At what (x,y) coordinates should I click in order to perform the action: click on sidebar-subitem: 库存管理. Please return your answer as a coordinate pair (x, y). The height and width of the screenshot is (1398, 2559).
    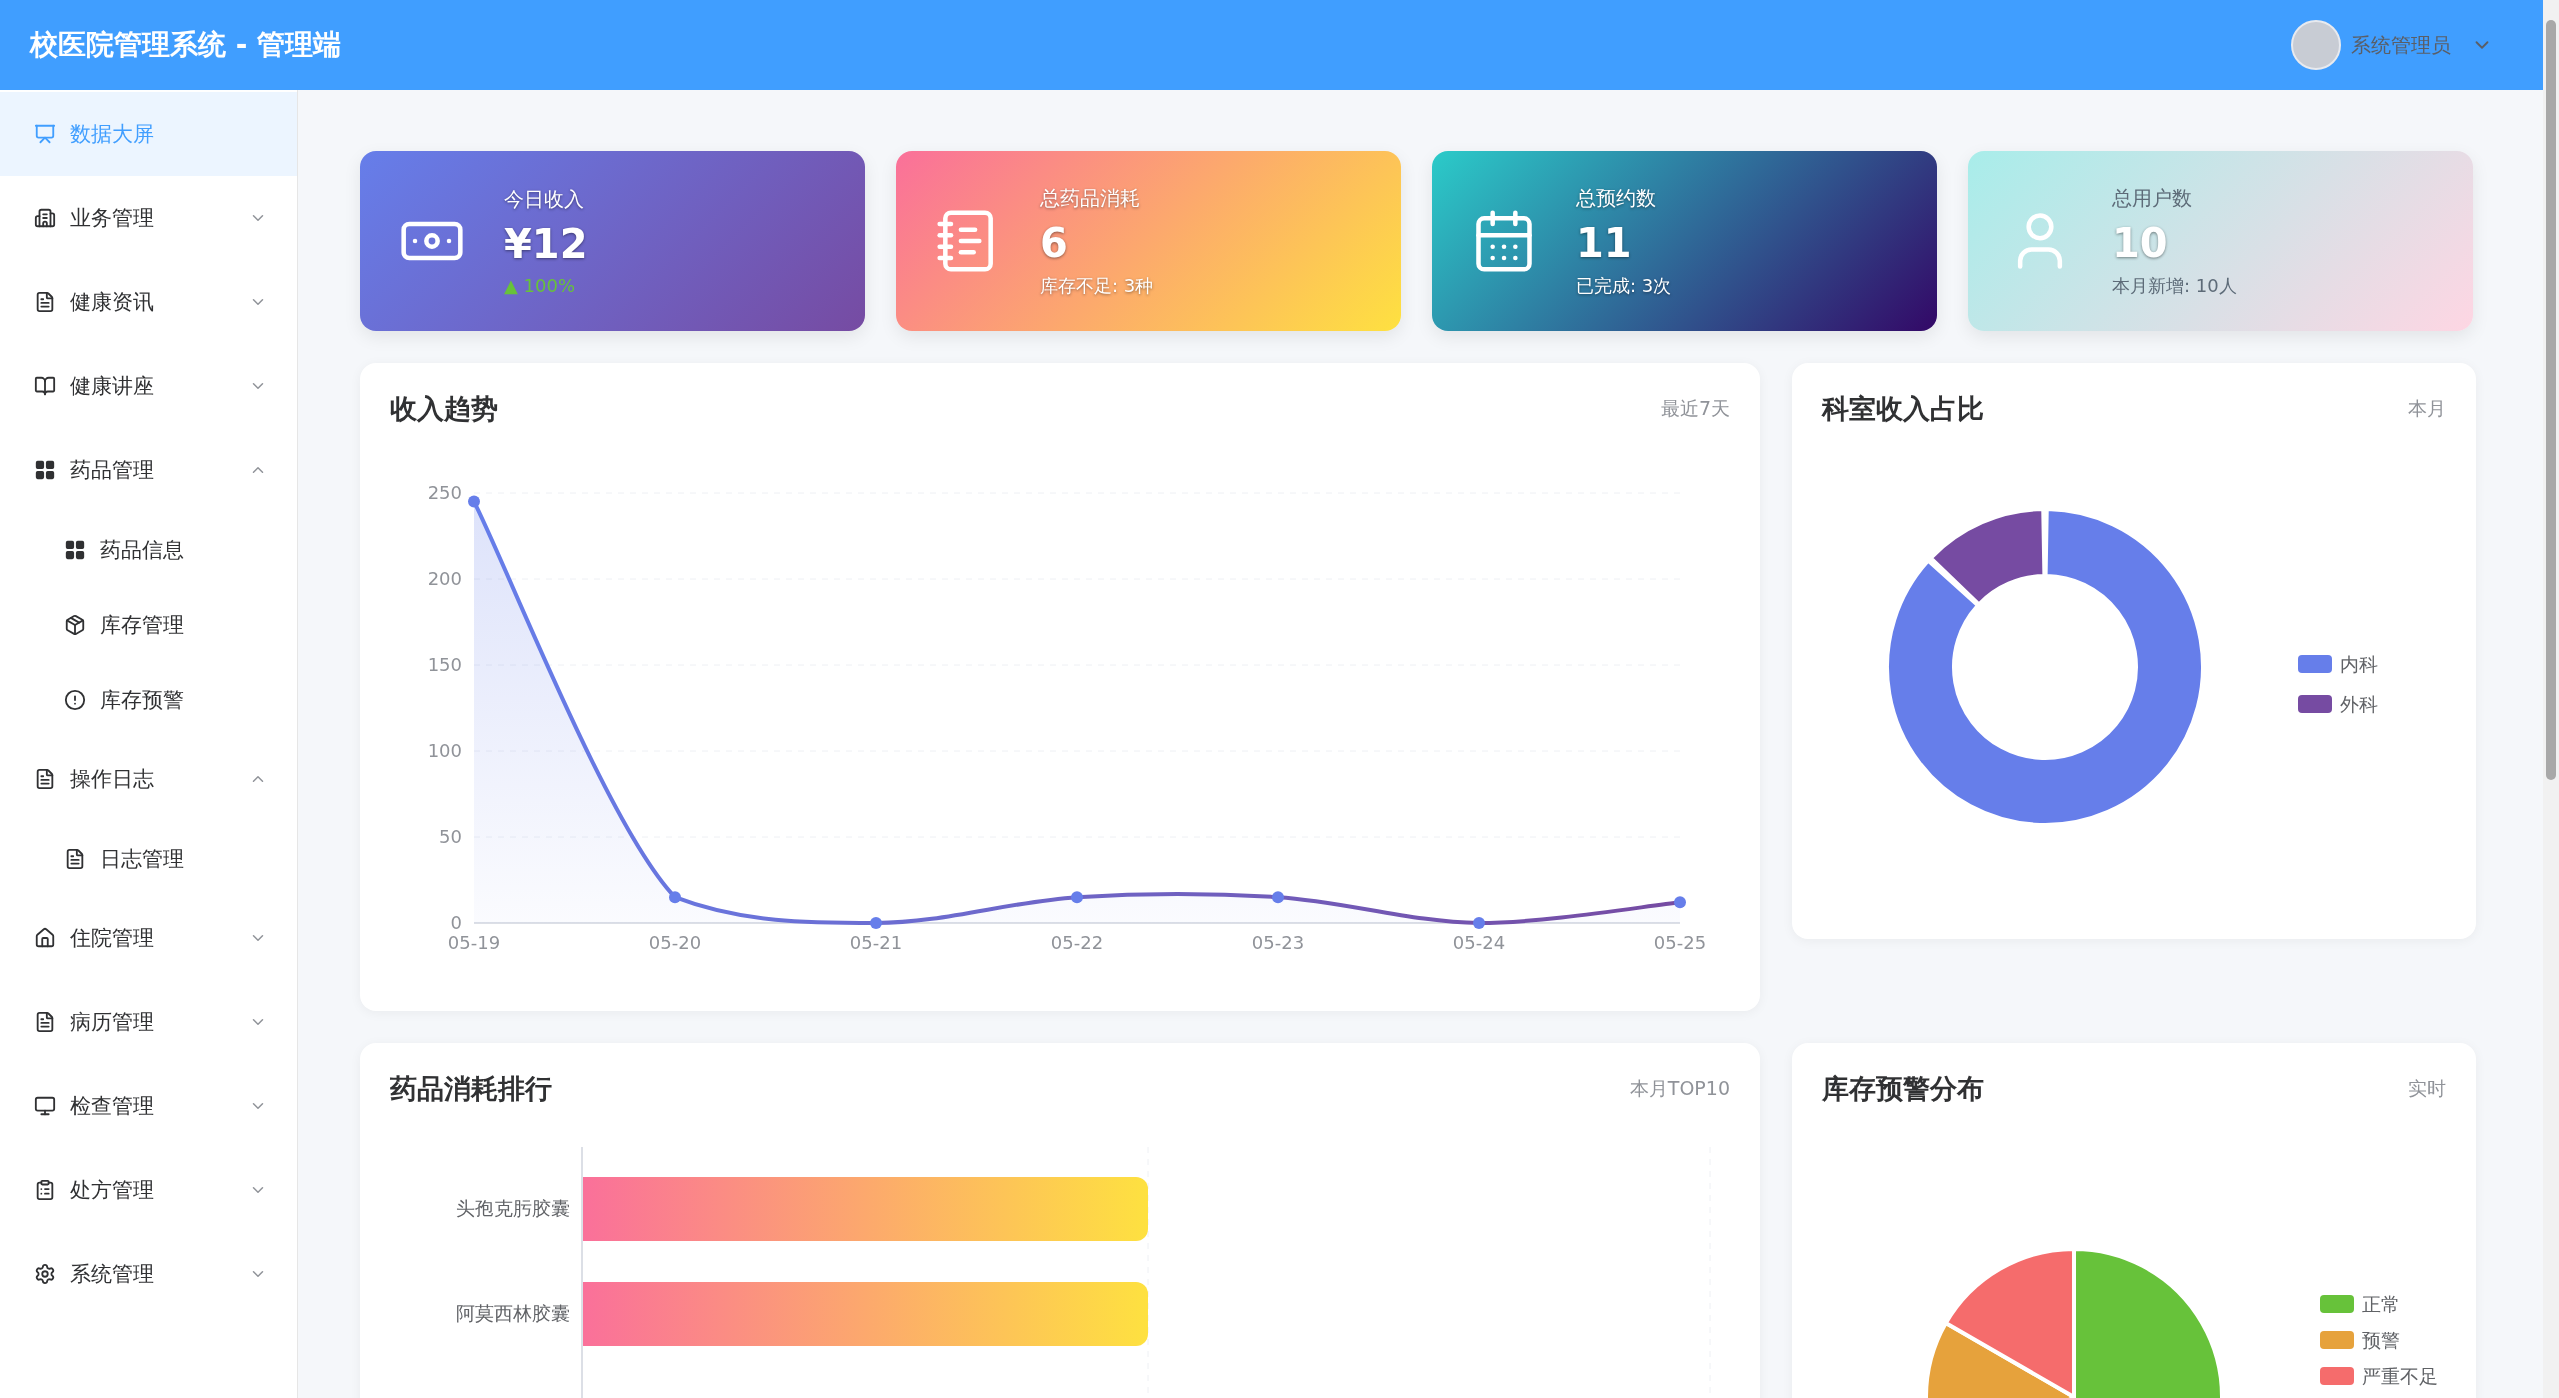
    Looking at the image, I should click on (148, 624).